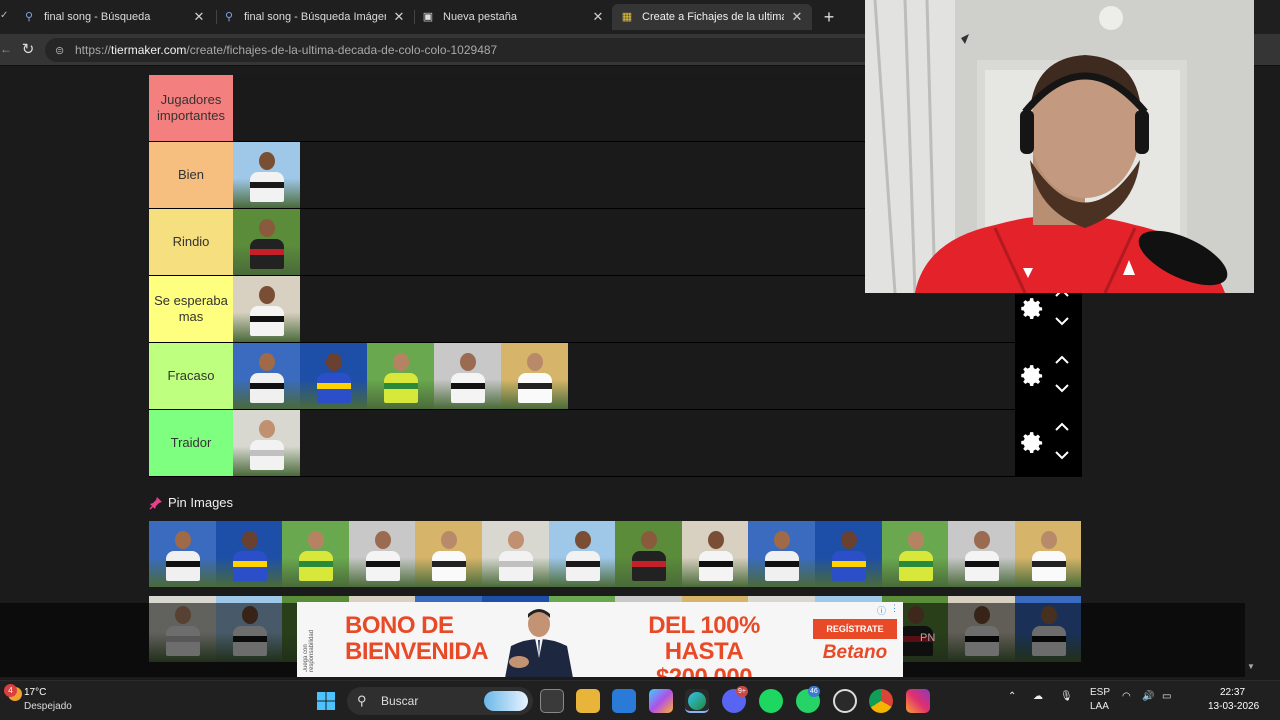 The width and height of the screenshot is (1280, 720). I want to click on tier-label: Traidor, so click(191, 443).